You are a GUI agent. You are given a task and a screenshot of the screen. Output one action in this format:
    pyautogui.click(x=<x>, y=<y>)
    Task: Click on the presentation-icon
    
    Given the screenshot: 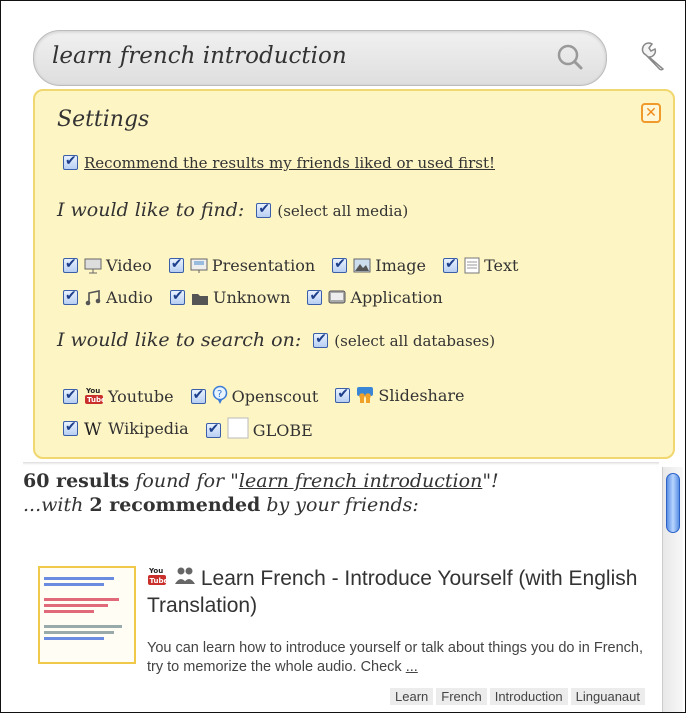 What is the action you would take?
    pyautogui.click(x=199, y=265)
    